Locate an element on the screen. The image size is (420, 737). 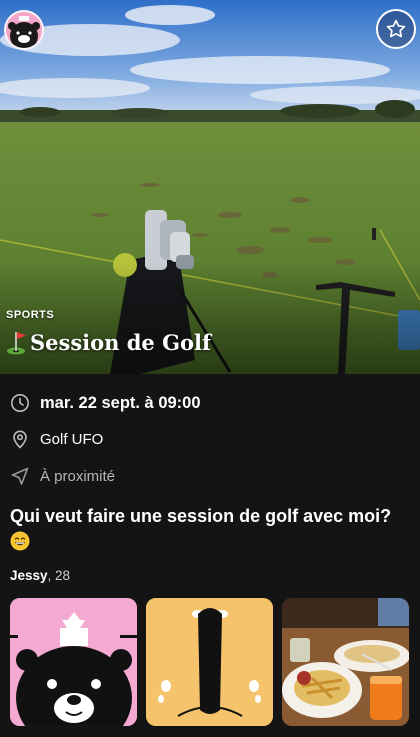
event-title: Session de Golf is located at coordinates (108, 342).